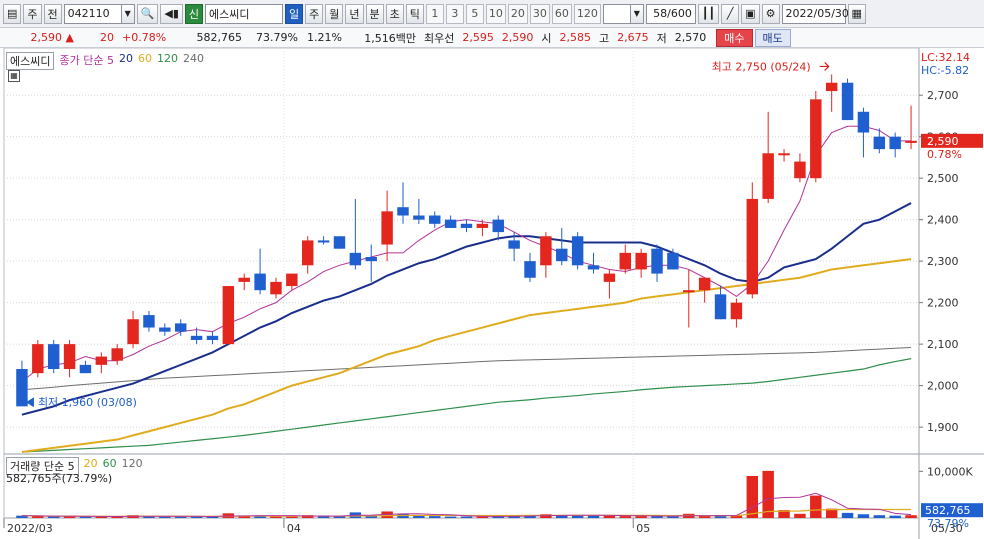 The image size is (984, 539). Describe the element at coordinates (561, 13) in the screenshot. I see `interval-60: 60` at that location.